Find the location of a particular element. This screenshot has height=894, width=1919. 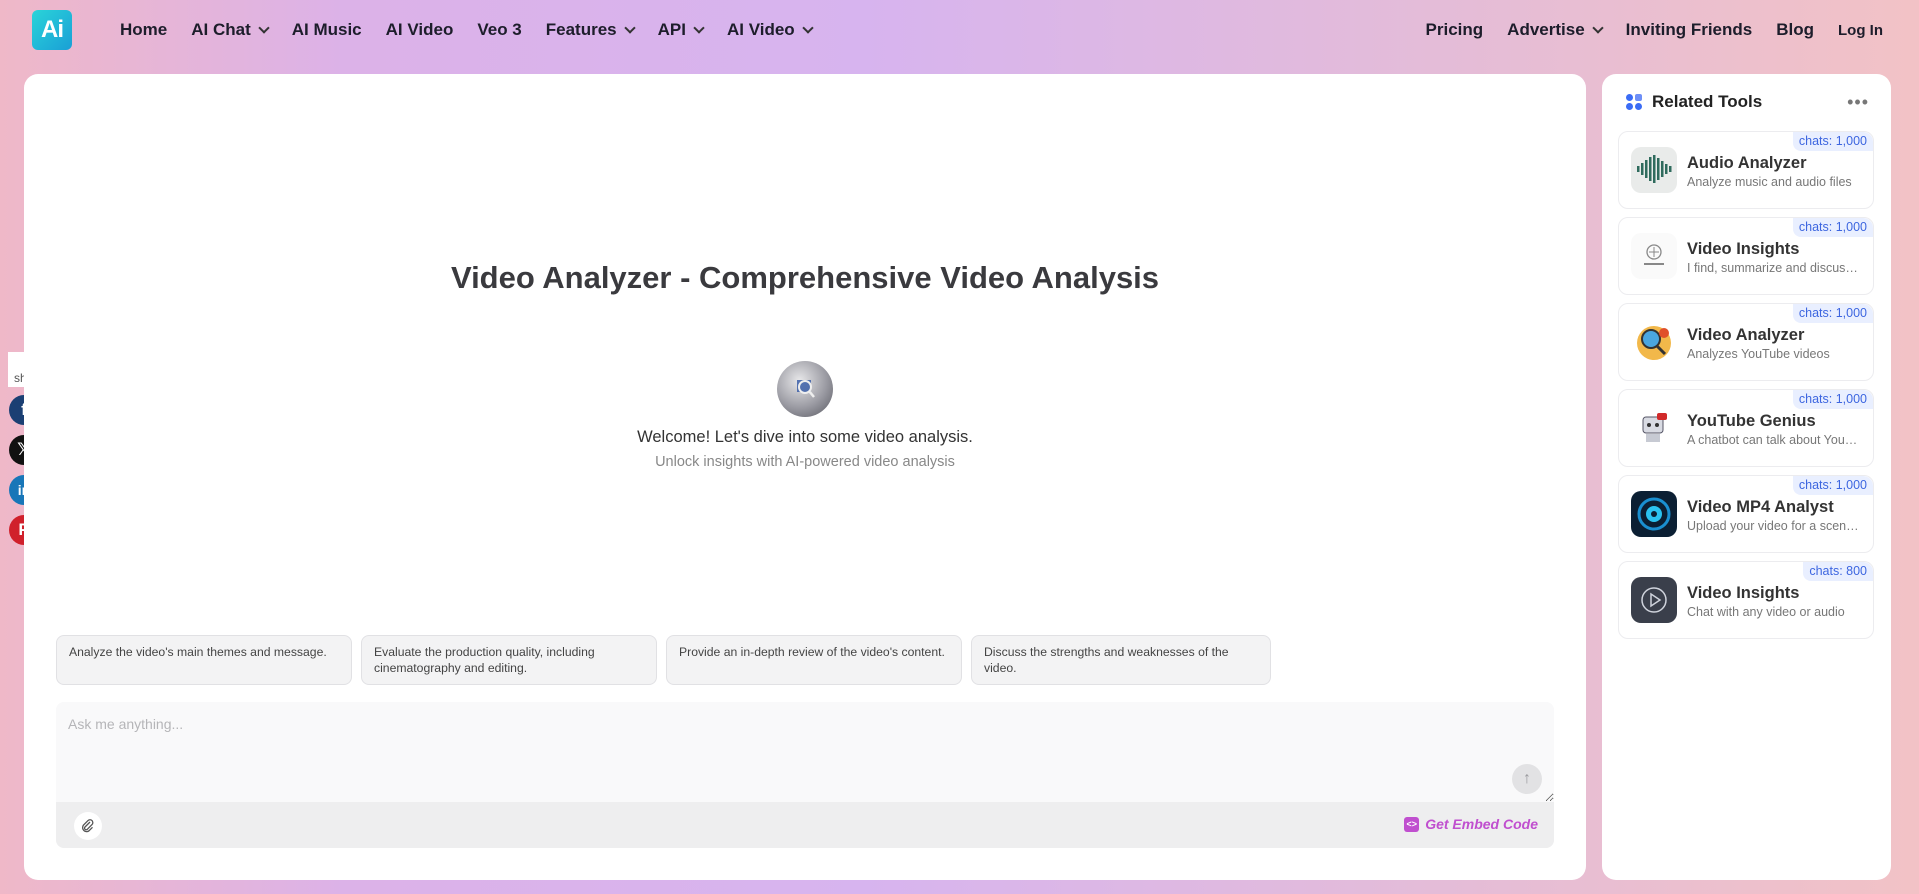

tool-description: Analyzes YouTube videos is located at coordinates (1758, 354).